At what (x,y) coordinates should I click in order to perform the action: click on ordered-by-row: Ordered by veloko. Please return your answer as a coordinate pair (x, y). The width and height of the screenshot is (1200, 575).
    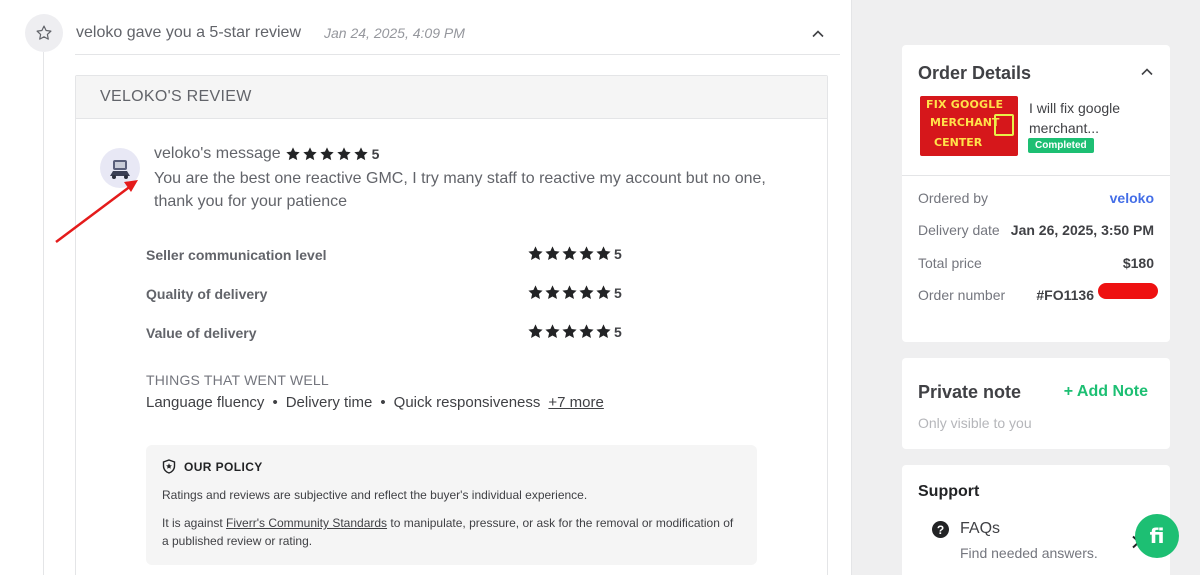
    Looking at the image, I should click on (1036, 200).